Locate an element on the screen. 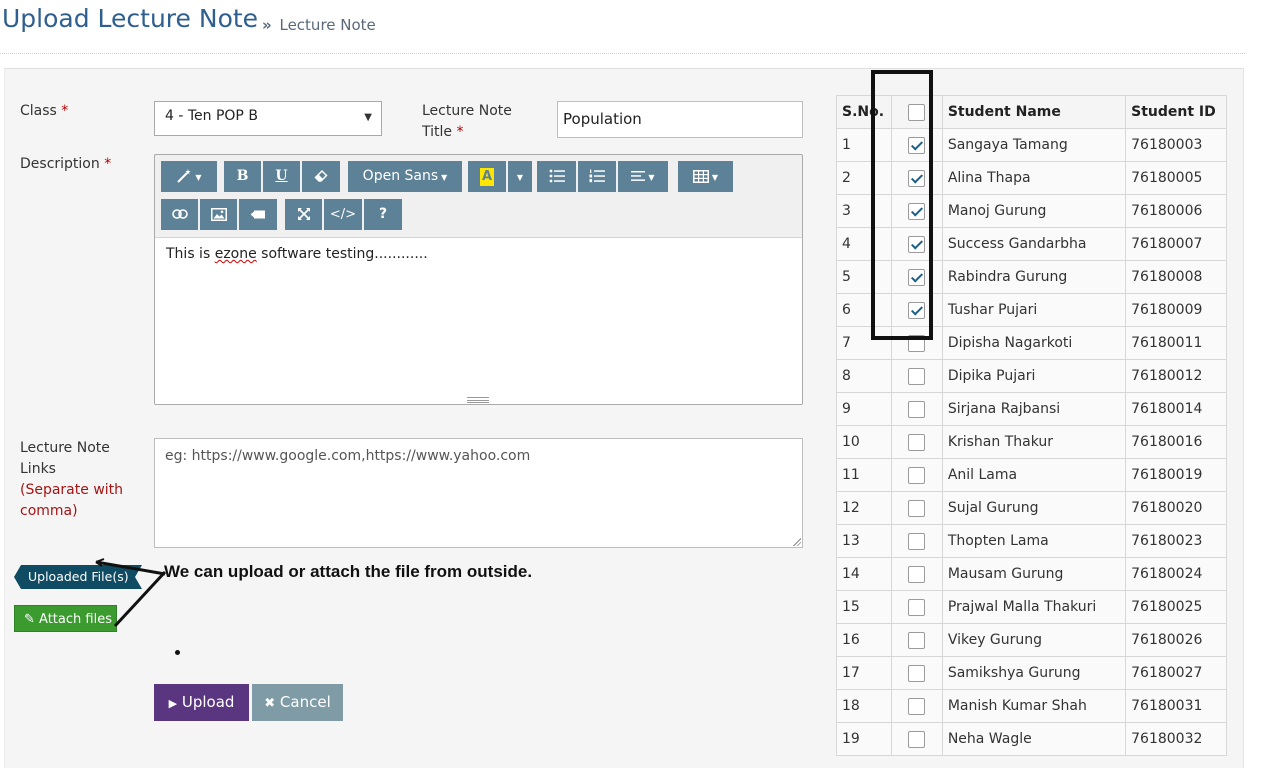 This screenshot has width=1265, height=768. student-sn: 18 is located at coordinates (864, 706).